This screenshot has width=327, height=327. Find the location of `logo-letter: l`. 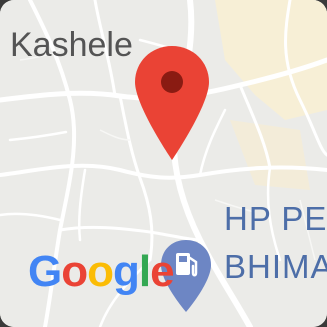

logo-letter: l is located at coordinates (144, 271).